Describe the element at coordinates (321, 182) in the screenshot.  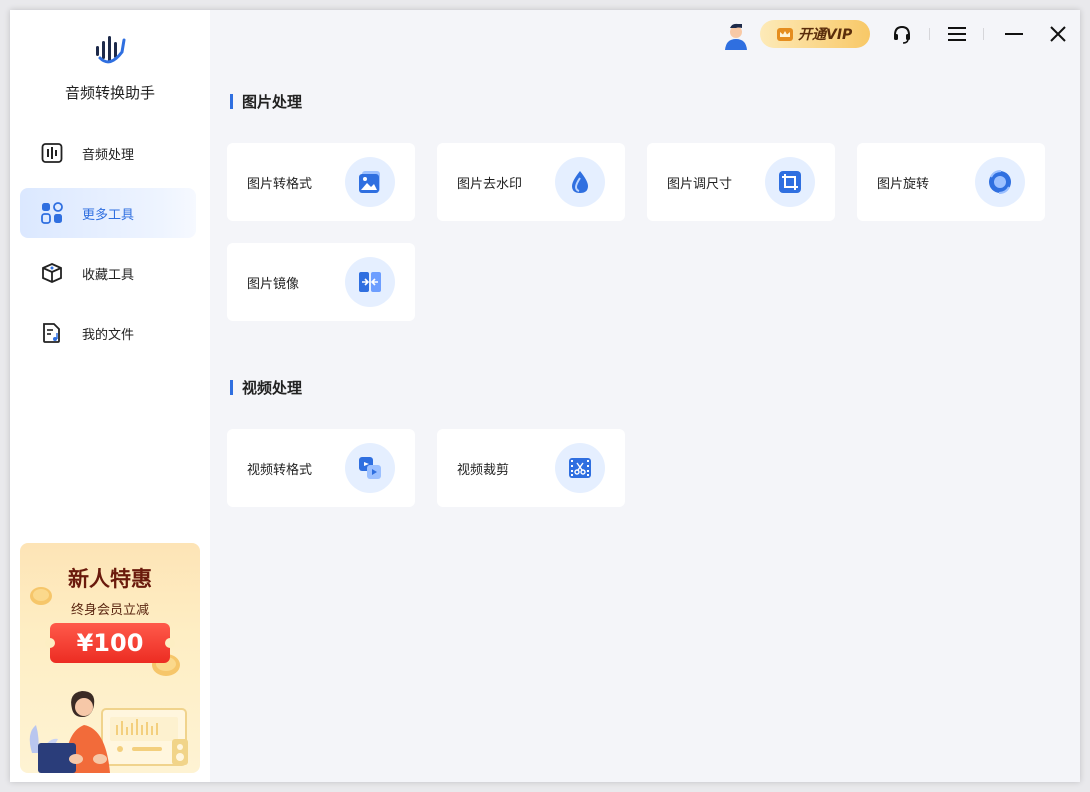
I see `tool-card-image-convert: 图片转格式` at that location.